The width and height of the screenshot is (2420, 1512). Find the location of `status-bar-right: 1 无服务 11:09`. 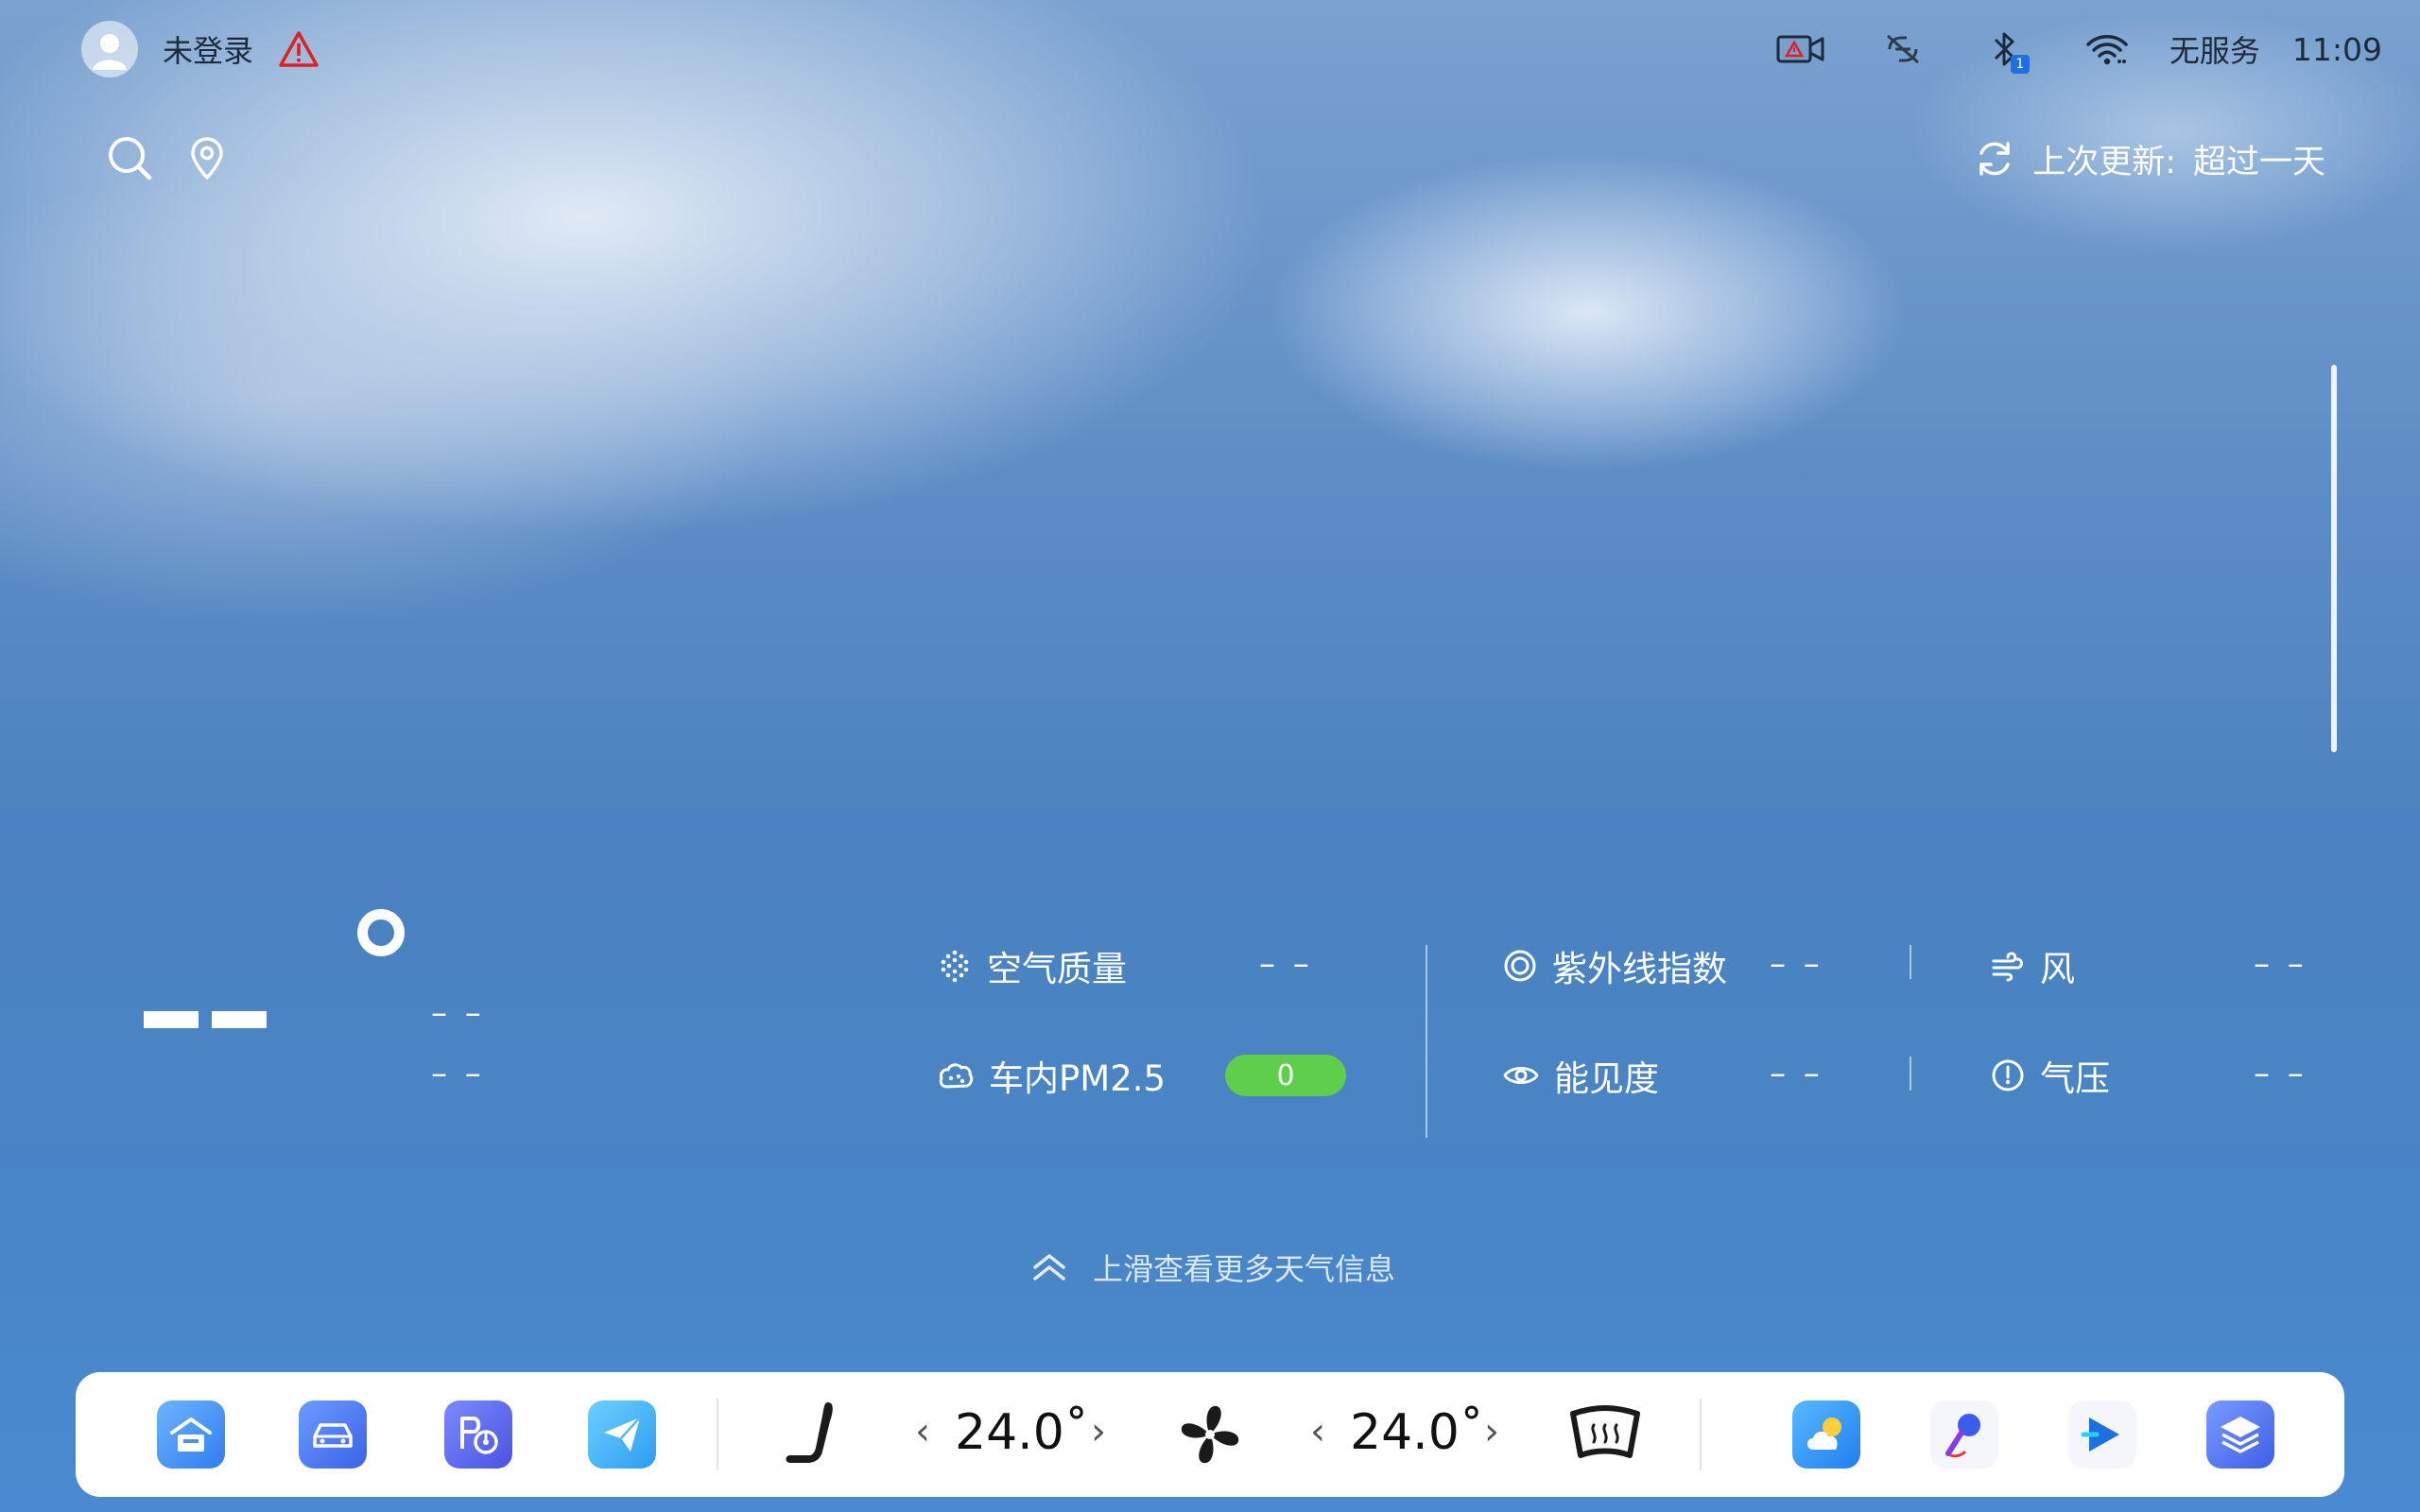

status-bar-right: 1 无服务 11:09 is located at coordinates (2055, 49).